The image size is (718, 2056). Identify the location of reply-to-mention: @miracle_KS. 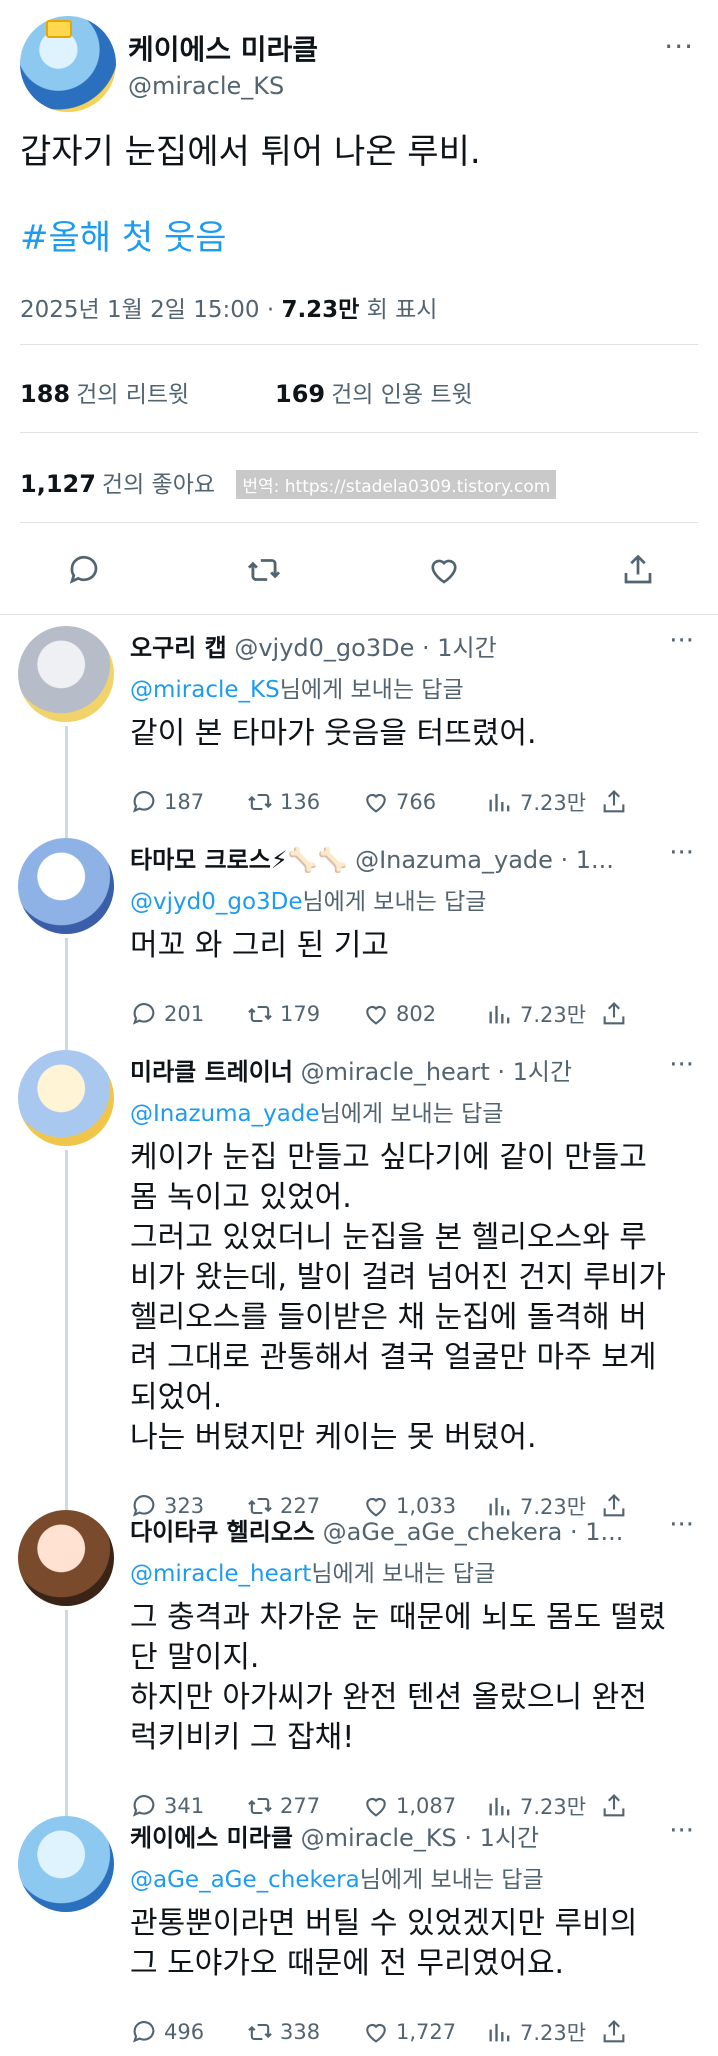
(205, 690).